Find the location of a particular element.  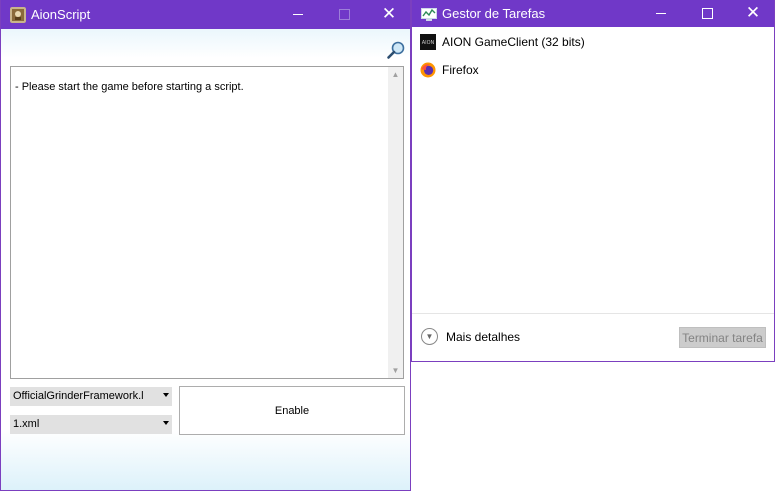

more-details-label: Mais detalhes is located at coordinates (483, 336).